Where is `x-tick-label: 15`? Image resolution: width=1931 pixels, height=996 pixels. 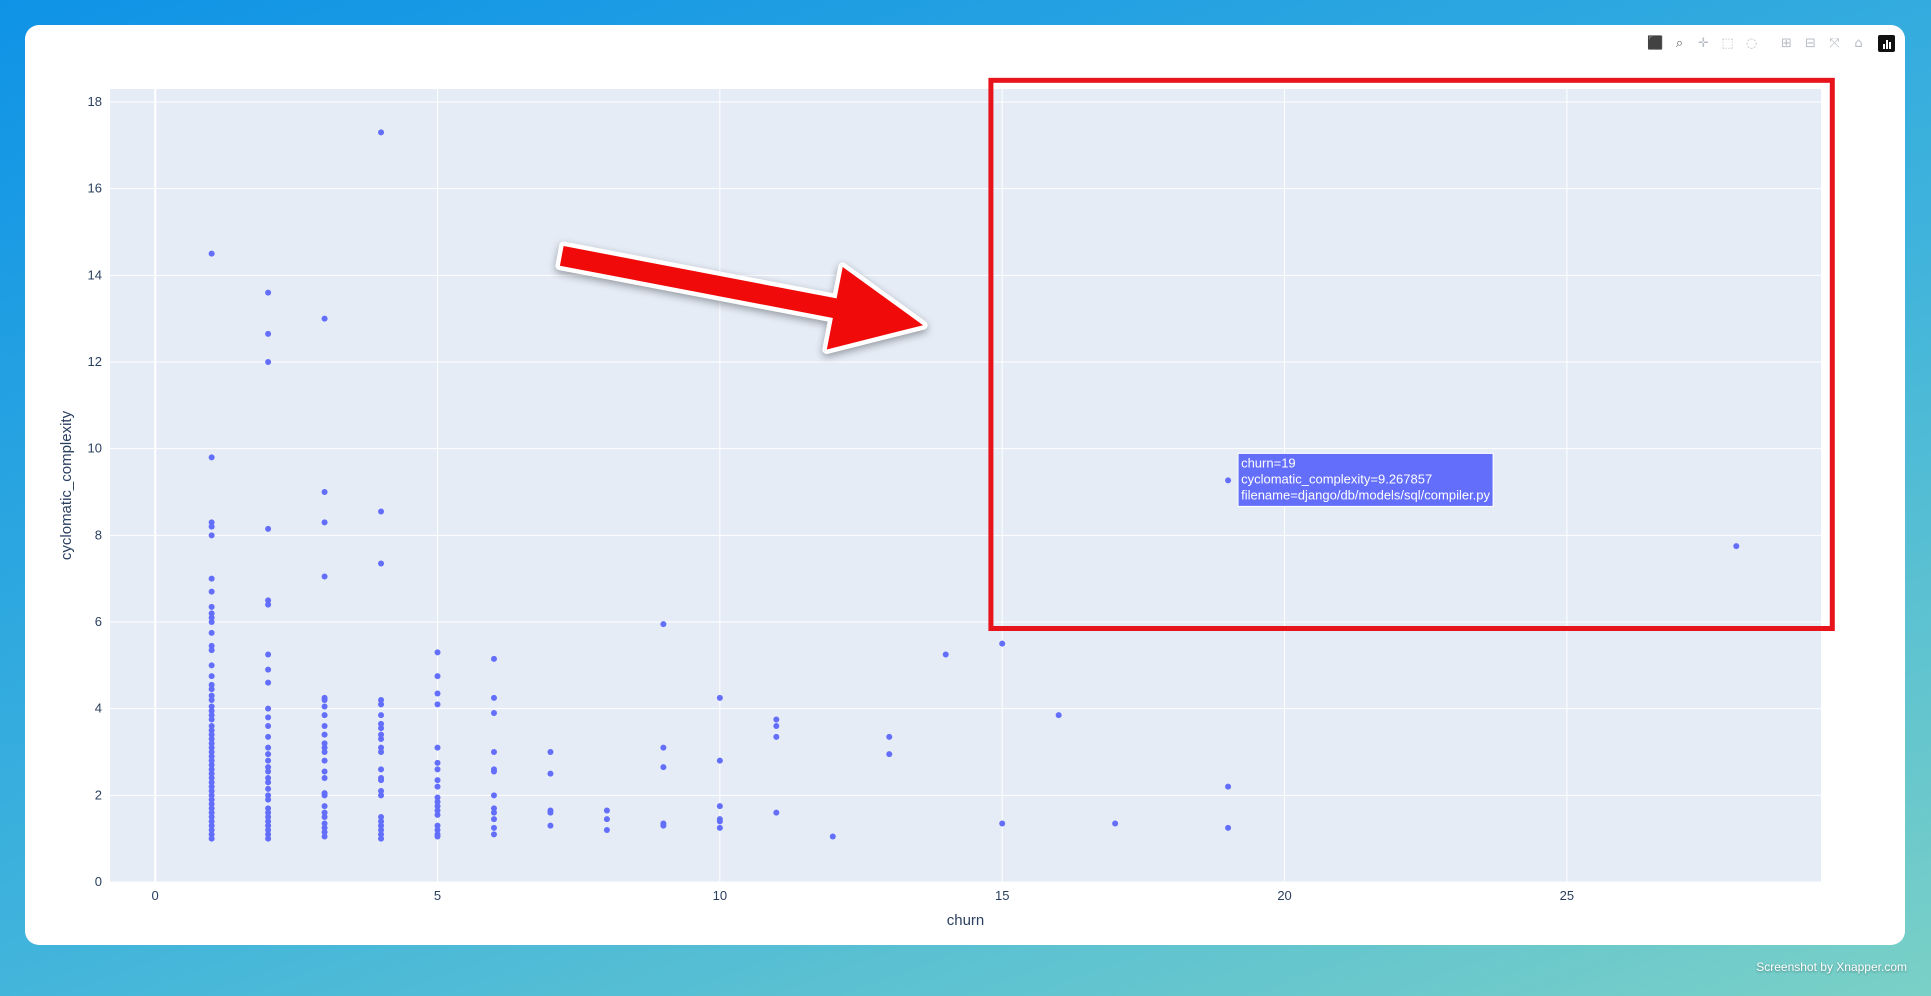 x-tick-label: 15 is located at coordinates (1002, 895).